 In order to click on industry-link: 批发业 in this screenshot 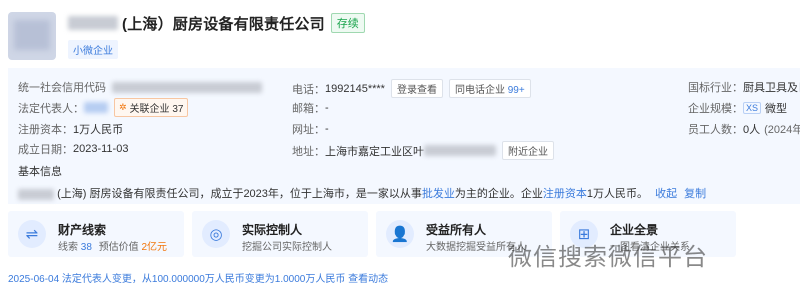, I will do `click(438, 194)`.